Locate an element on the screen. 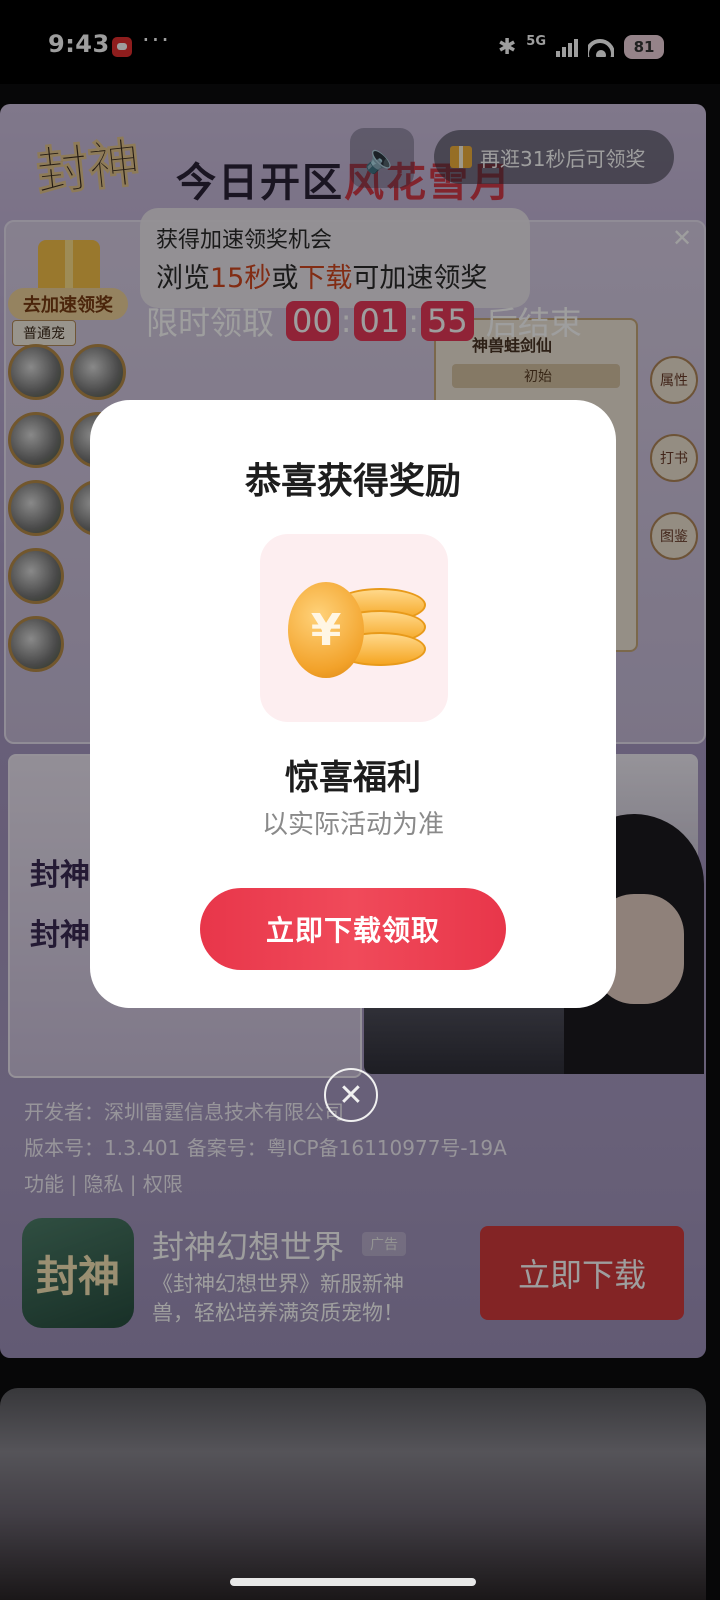  yuan-coin-icon: ¥ is located at coordinates (326, 630).